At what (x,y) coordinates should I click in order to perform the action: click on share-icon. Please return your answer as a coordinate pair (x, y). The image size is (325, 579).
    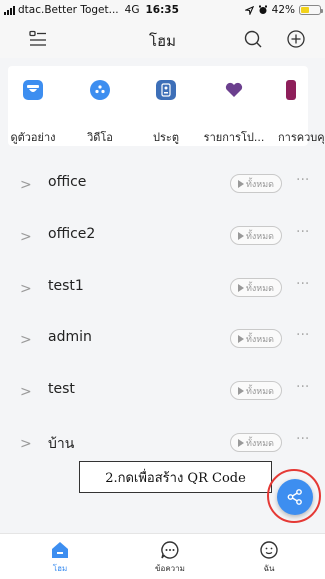
    Looking at the image, I should click on (294, 497).